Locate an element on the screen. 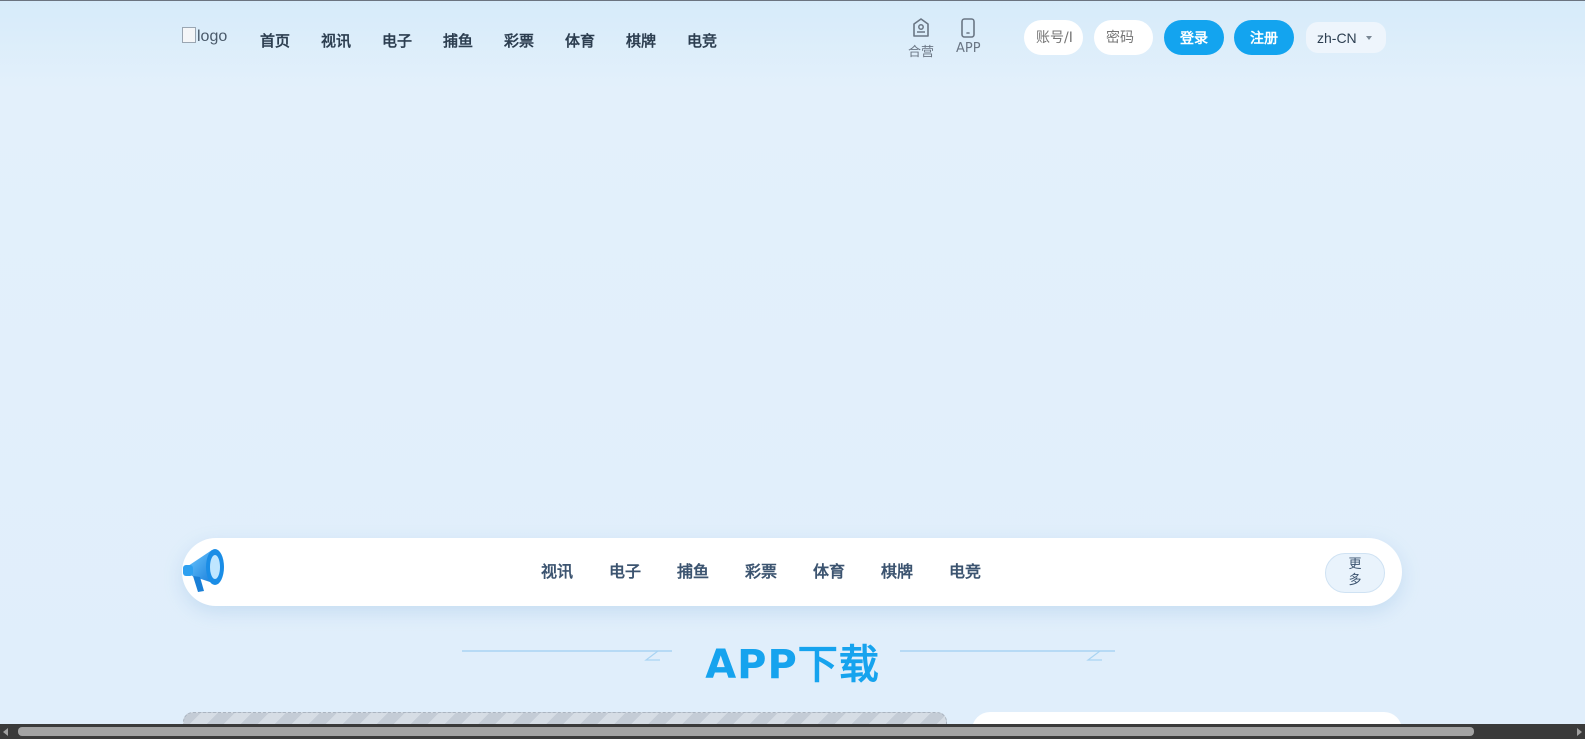  notice-link-live: 视讯 is located at coordinates (575, 570).